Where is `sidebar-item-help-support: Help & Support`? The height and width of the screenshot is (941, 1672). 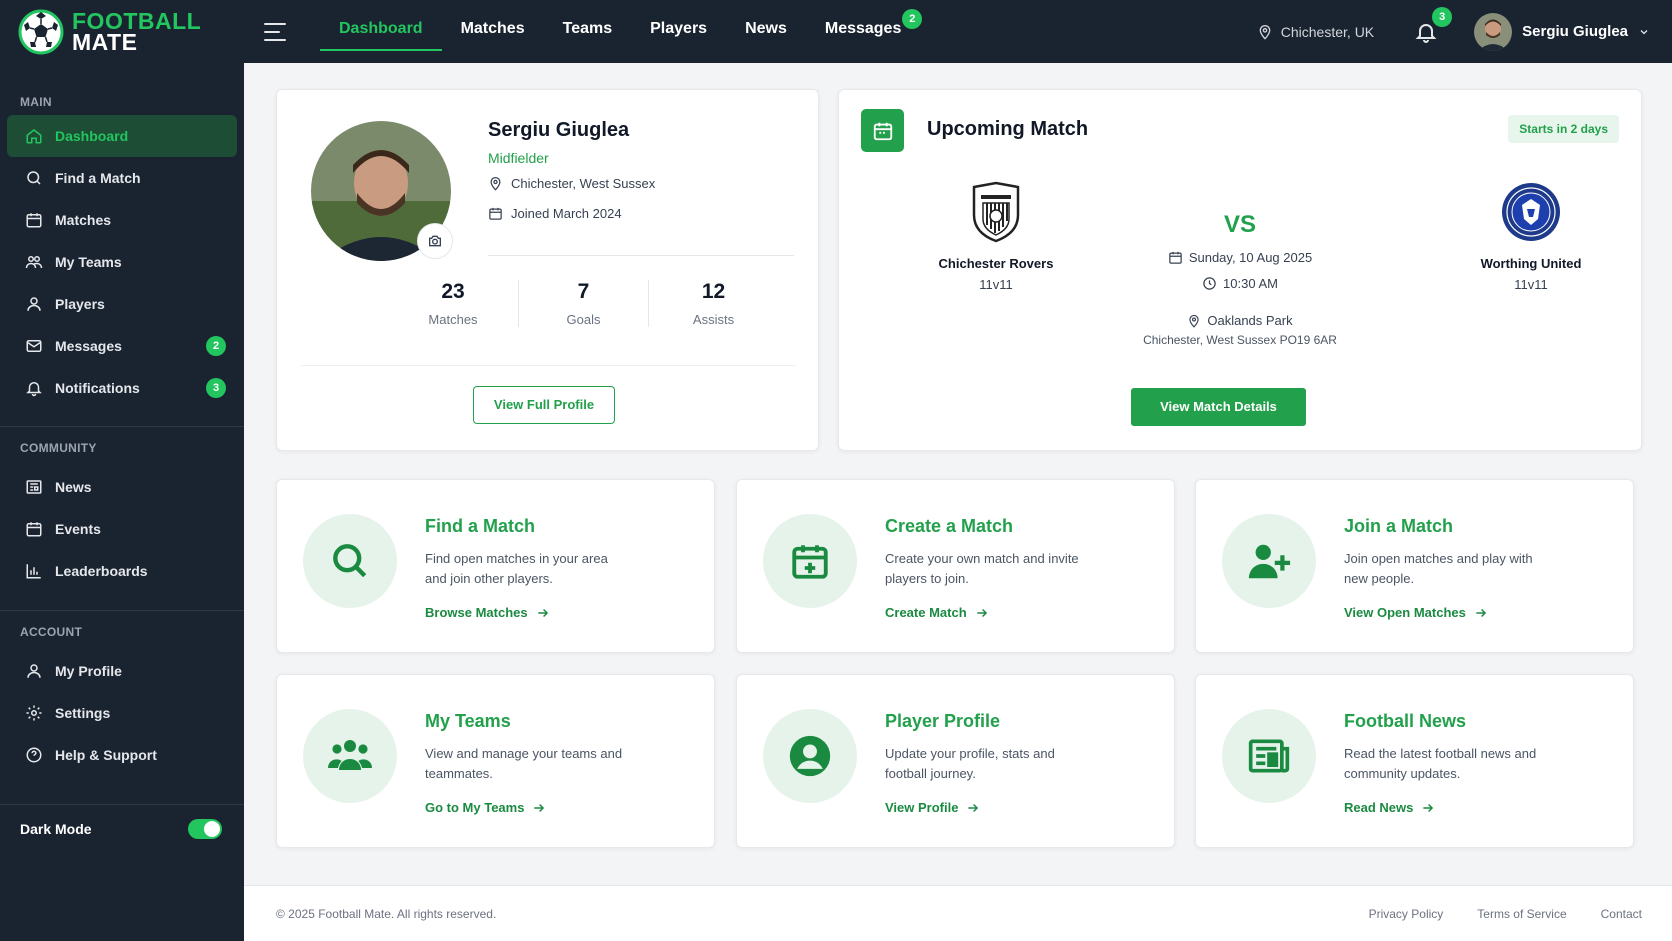
sidebar-item-help-support: Help & Support is located at coordinates (122, 755).